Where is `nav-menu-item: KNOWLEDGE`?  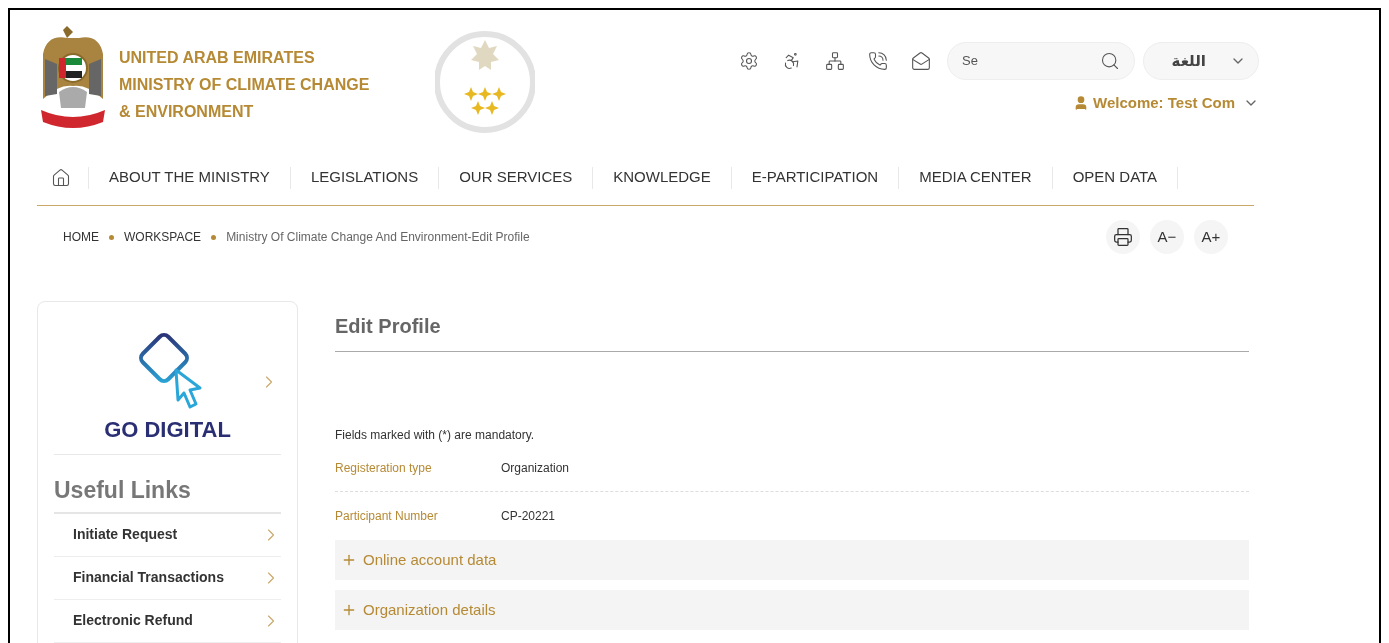
nav-menu-item: KNOWLEDGE is located at coordinates (662, 177).